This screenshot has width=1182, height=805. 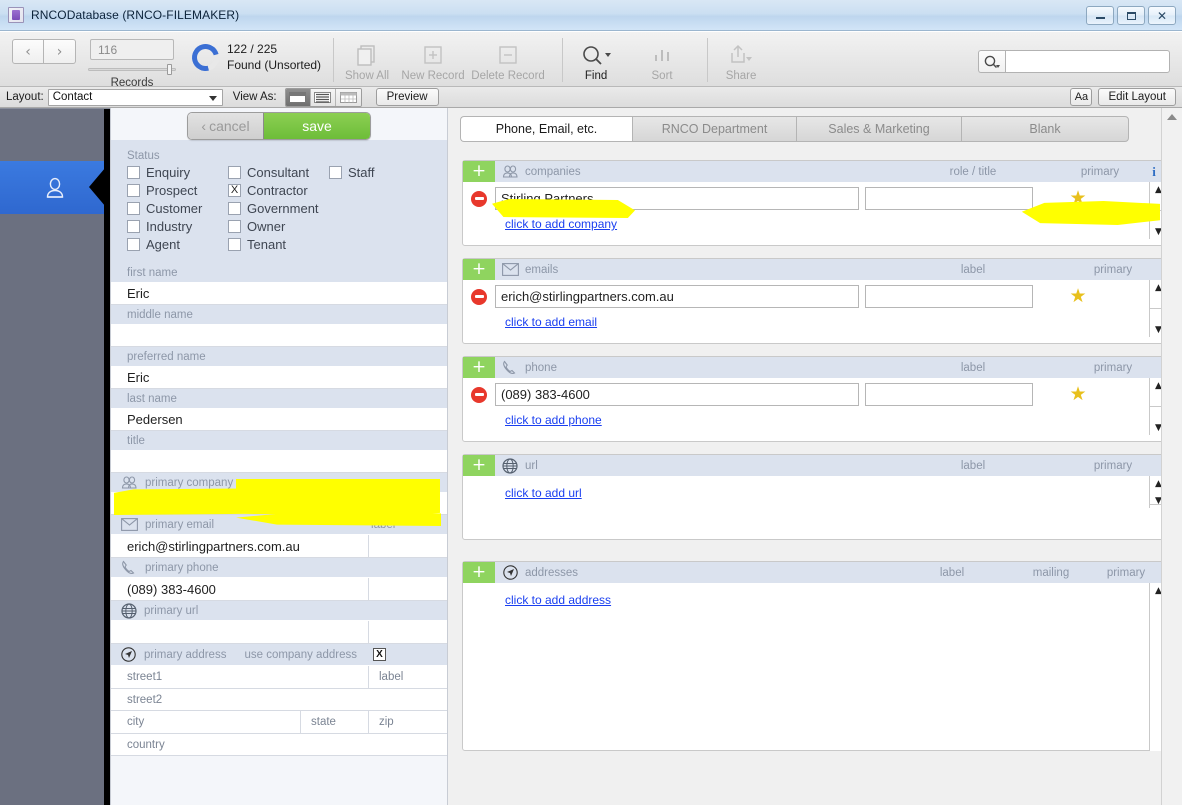 What do you see at coordinates (300, 655) in the screenshot?
I see `use-company-address-link: use company address` at bounding box center [300, 655].